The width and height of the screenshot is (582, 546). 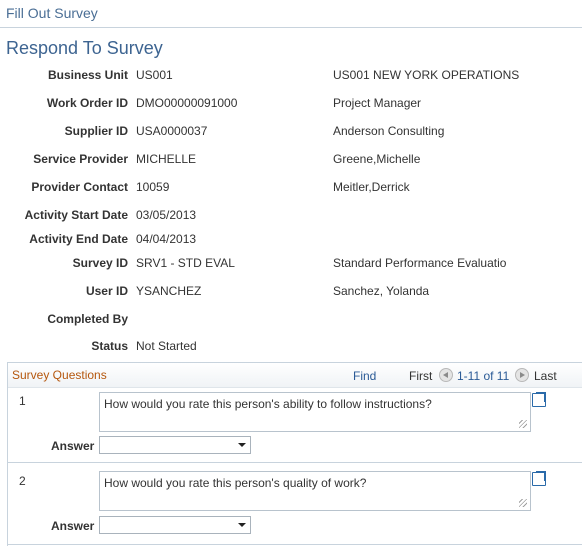 I want to click on status-label: Status, so click(x=109, y=346).